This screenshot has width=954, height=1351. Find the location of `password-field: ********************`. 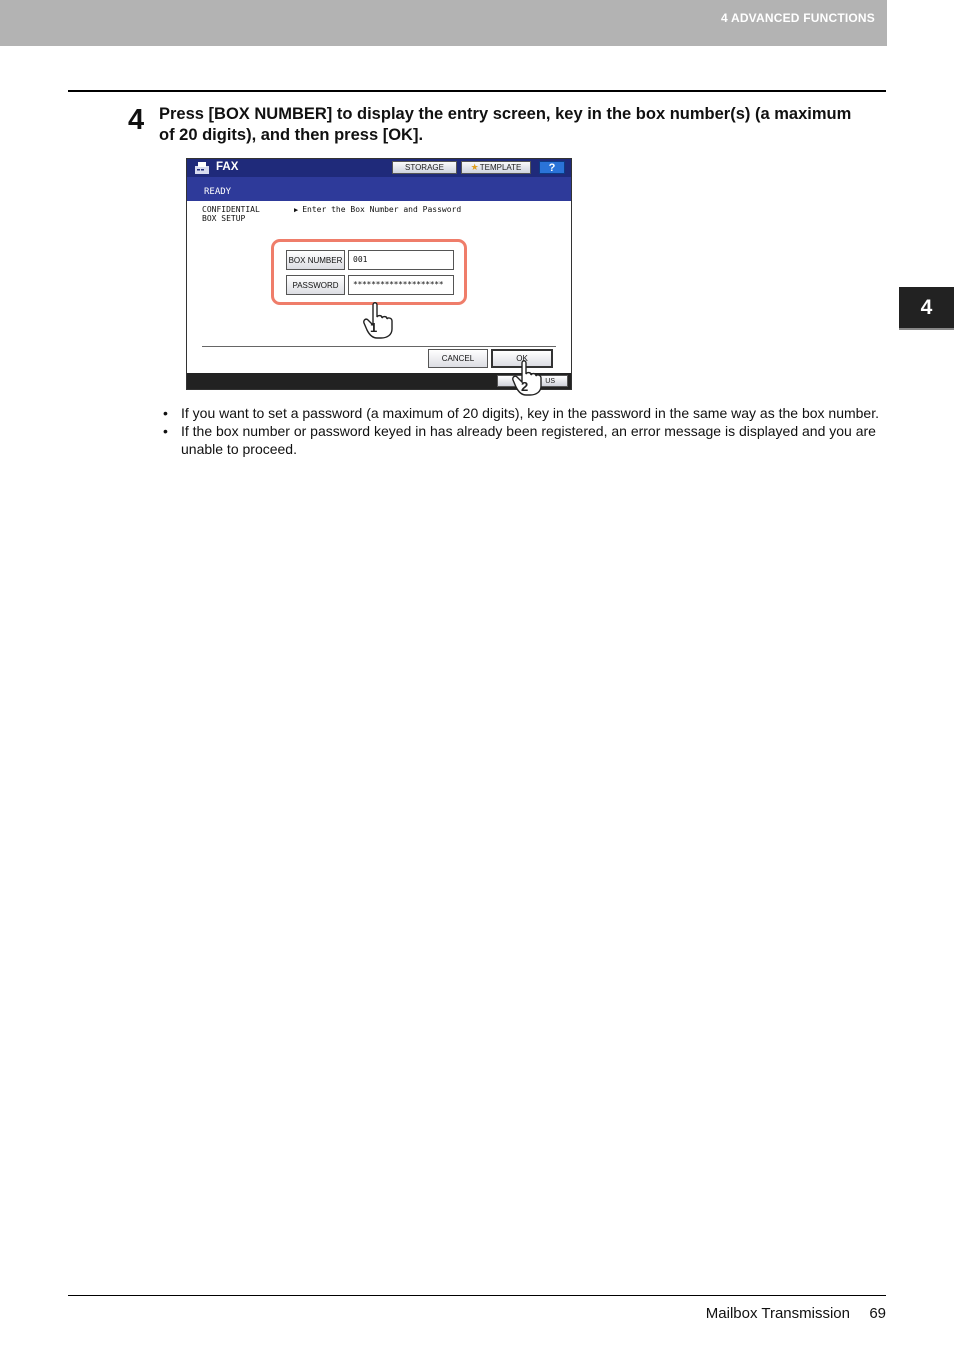

password-field: ******************** is located at coordinates (401, 285).